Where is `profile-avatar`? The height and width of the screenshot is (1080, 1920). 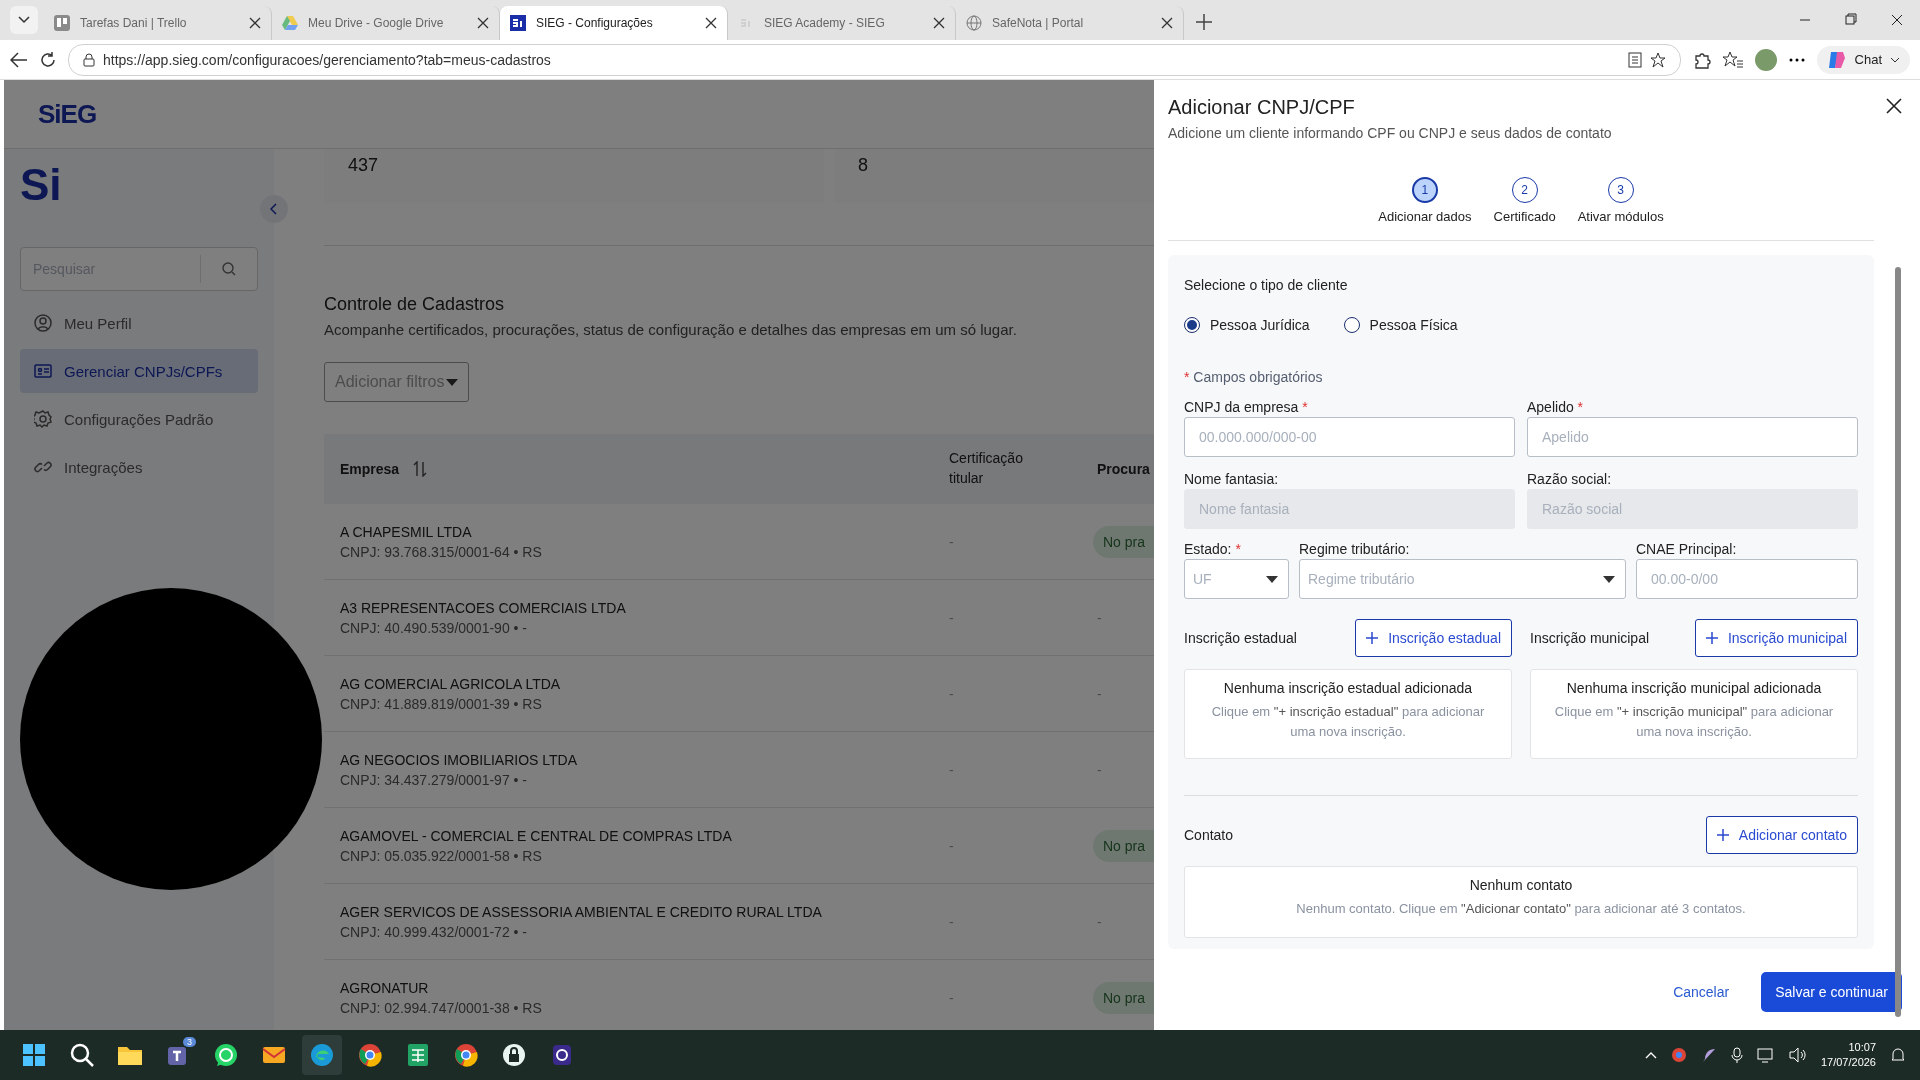
profile-avatar is located at coordinates (1765, 59).